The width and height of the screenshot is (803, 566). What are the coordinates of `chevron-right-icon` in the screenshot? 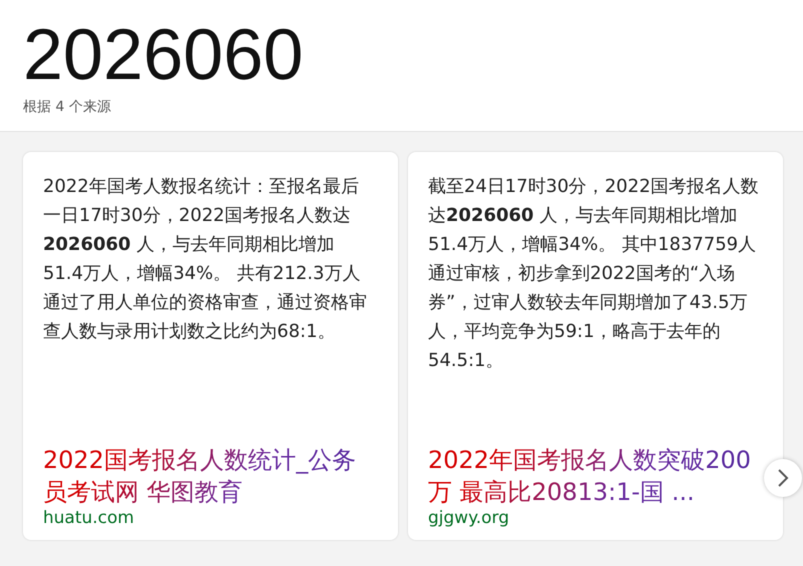 It's located at (783, 478).